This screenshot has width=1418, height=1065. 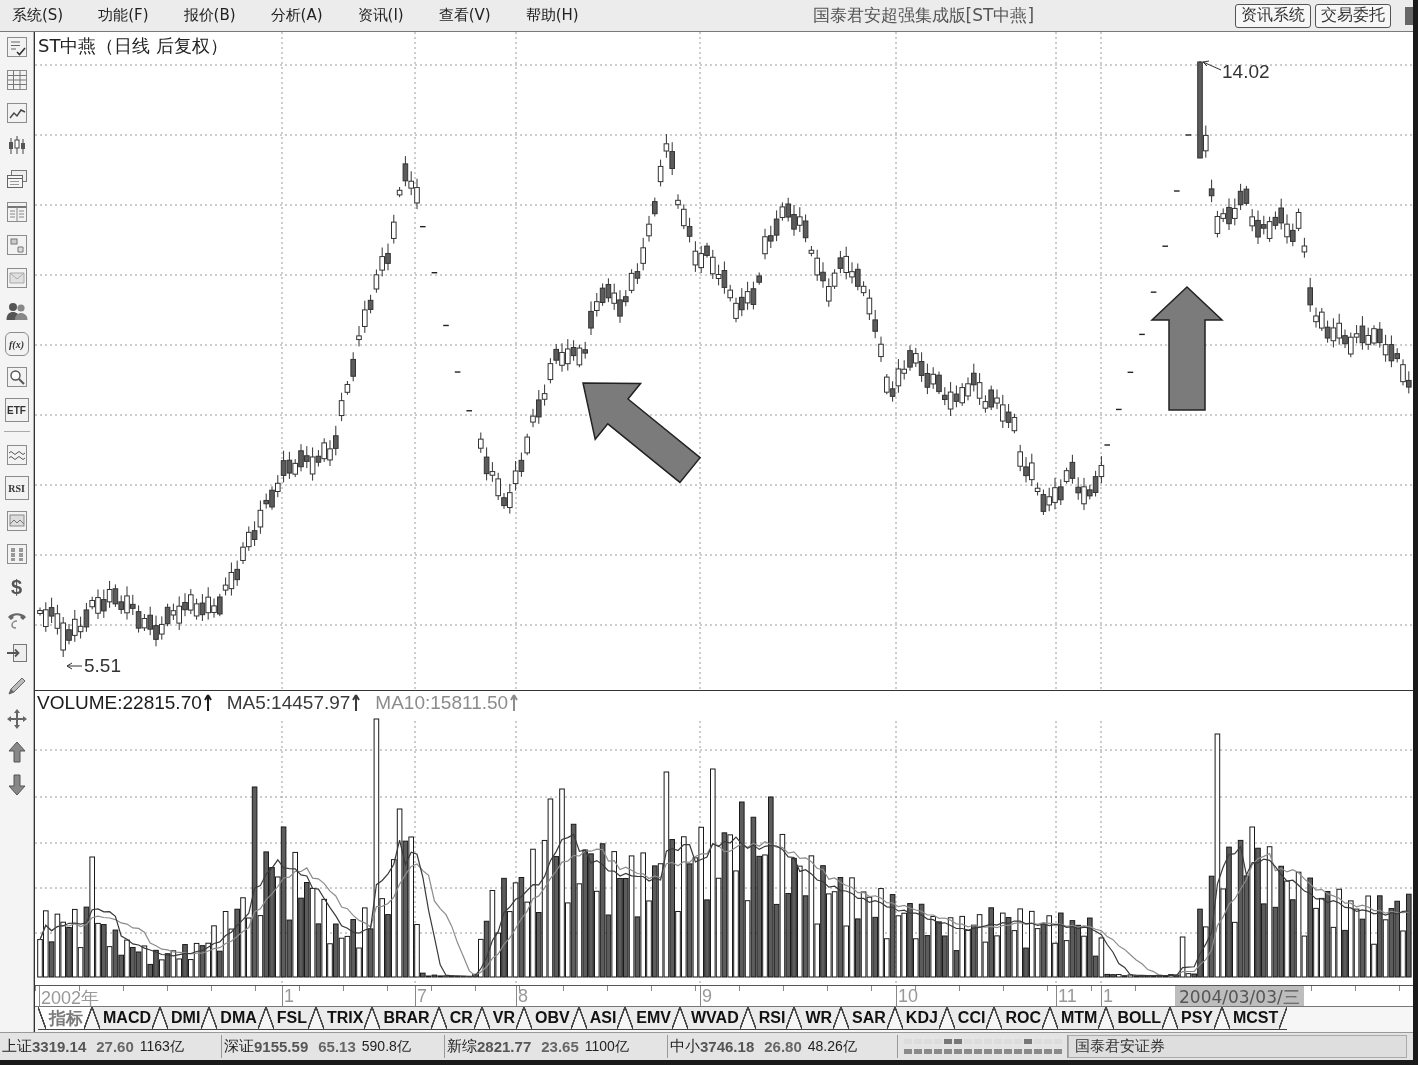 What do you see at coordinates (344, 1018) in the screenshot?
I see `indicator-tab: TRIX` at bounding box center [344, 1018].